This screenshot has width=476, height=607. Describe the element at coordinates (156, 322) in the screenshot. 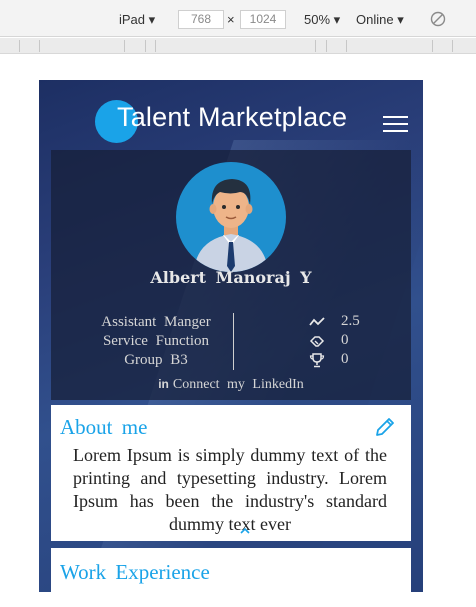

I see `role-line: Assistant Manger` at that location.